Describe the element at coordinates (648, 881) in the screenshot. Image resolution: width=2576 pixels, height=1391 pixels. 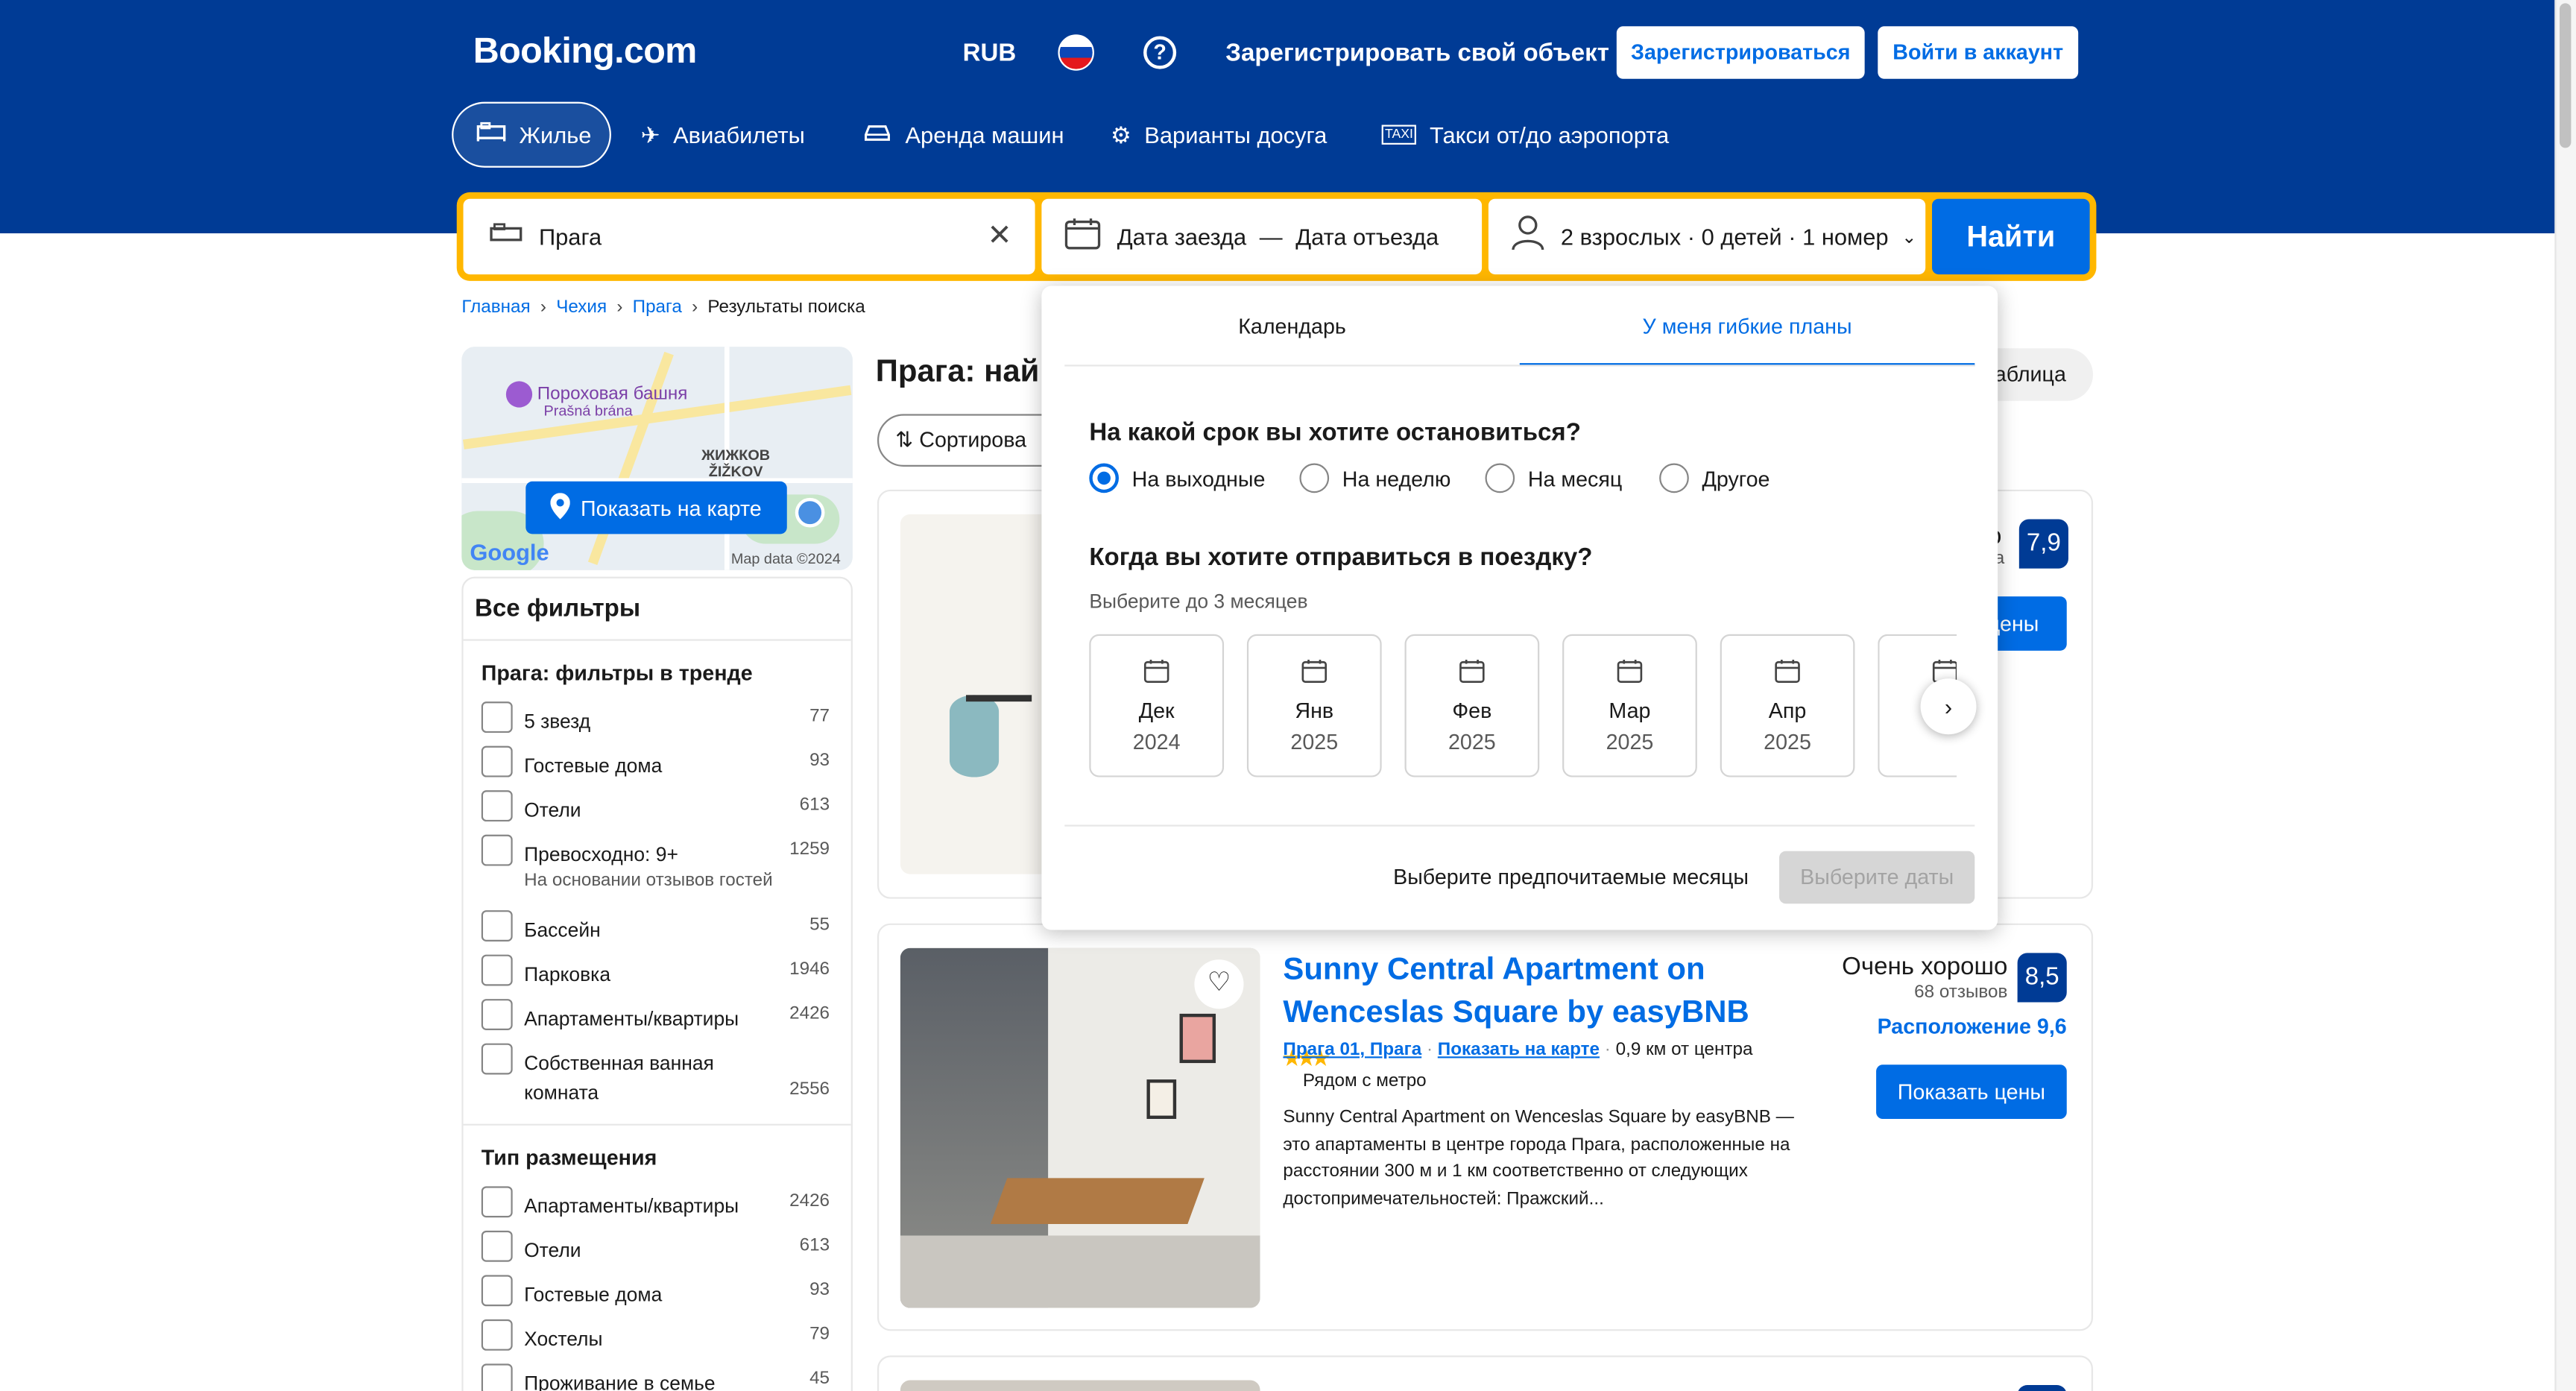
I see `filter-option-note: На основании отзывов гостей` at that location.